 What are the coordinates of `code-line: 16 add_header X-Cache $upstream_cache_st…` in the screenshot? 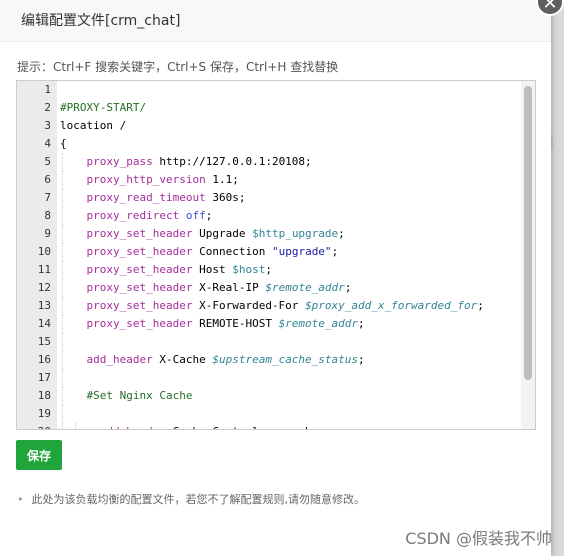 It's located at (270, 360).